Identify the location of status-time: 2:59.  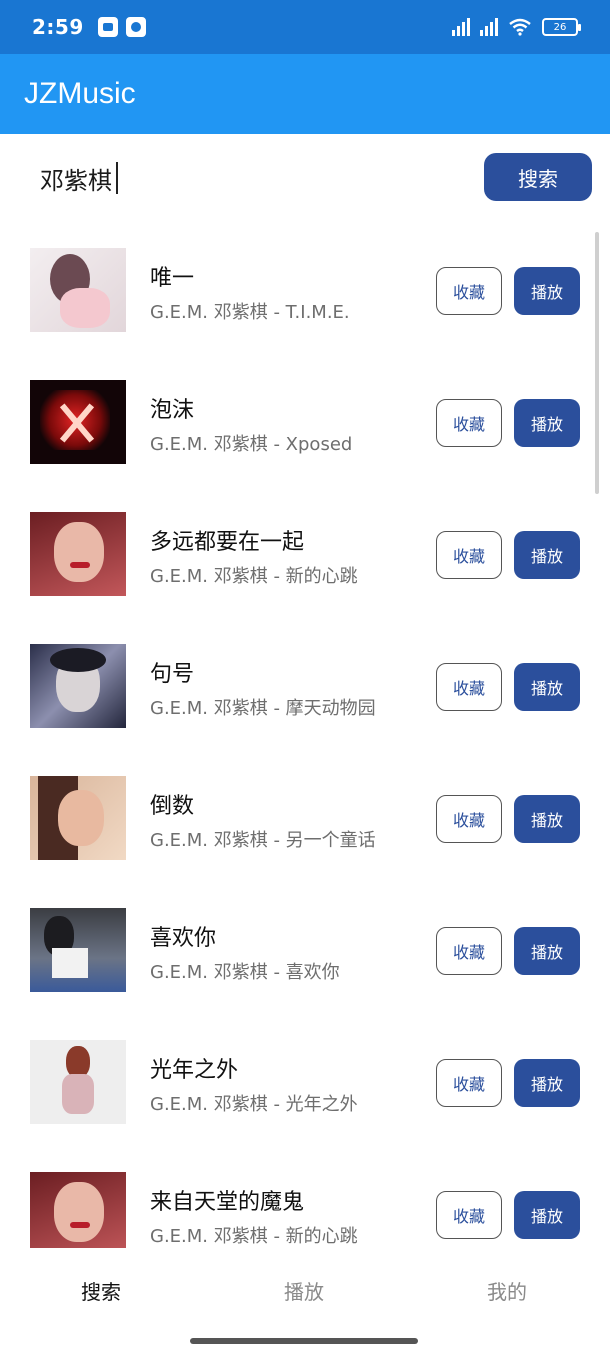
(58, 27).